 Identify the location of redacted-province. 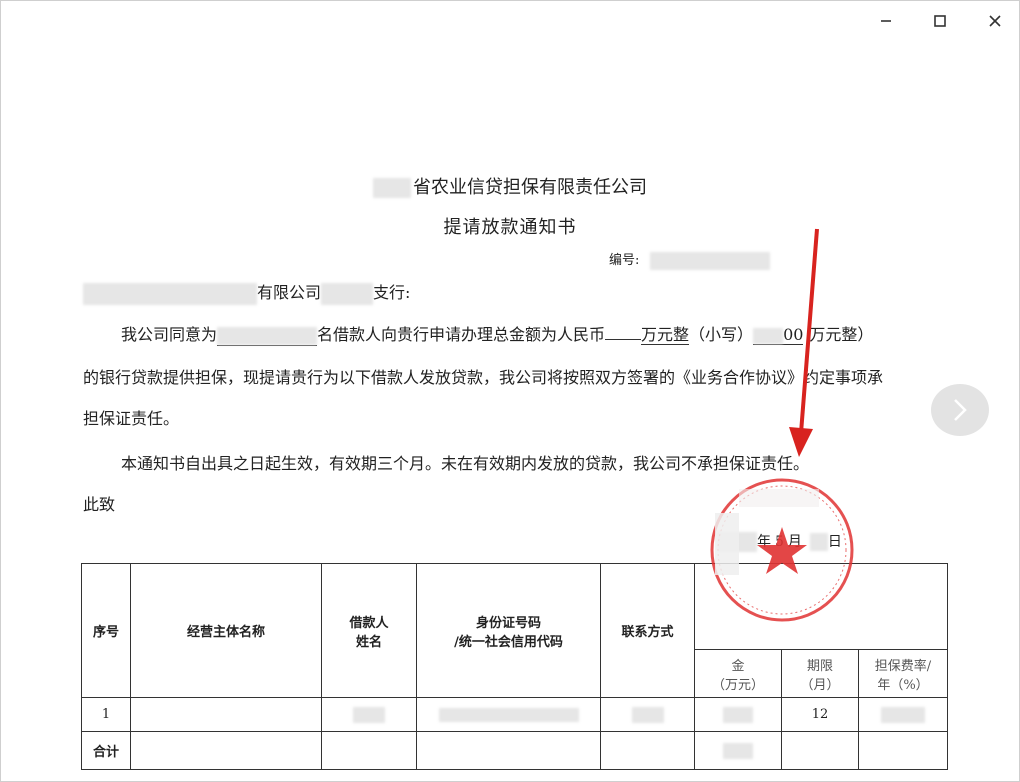
(392, 188).